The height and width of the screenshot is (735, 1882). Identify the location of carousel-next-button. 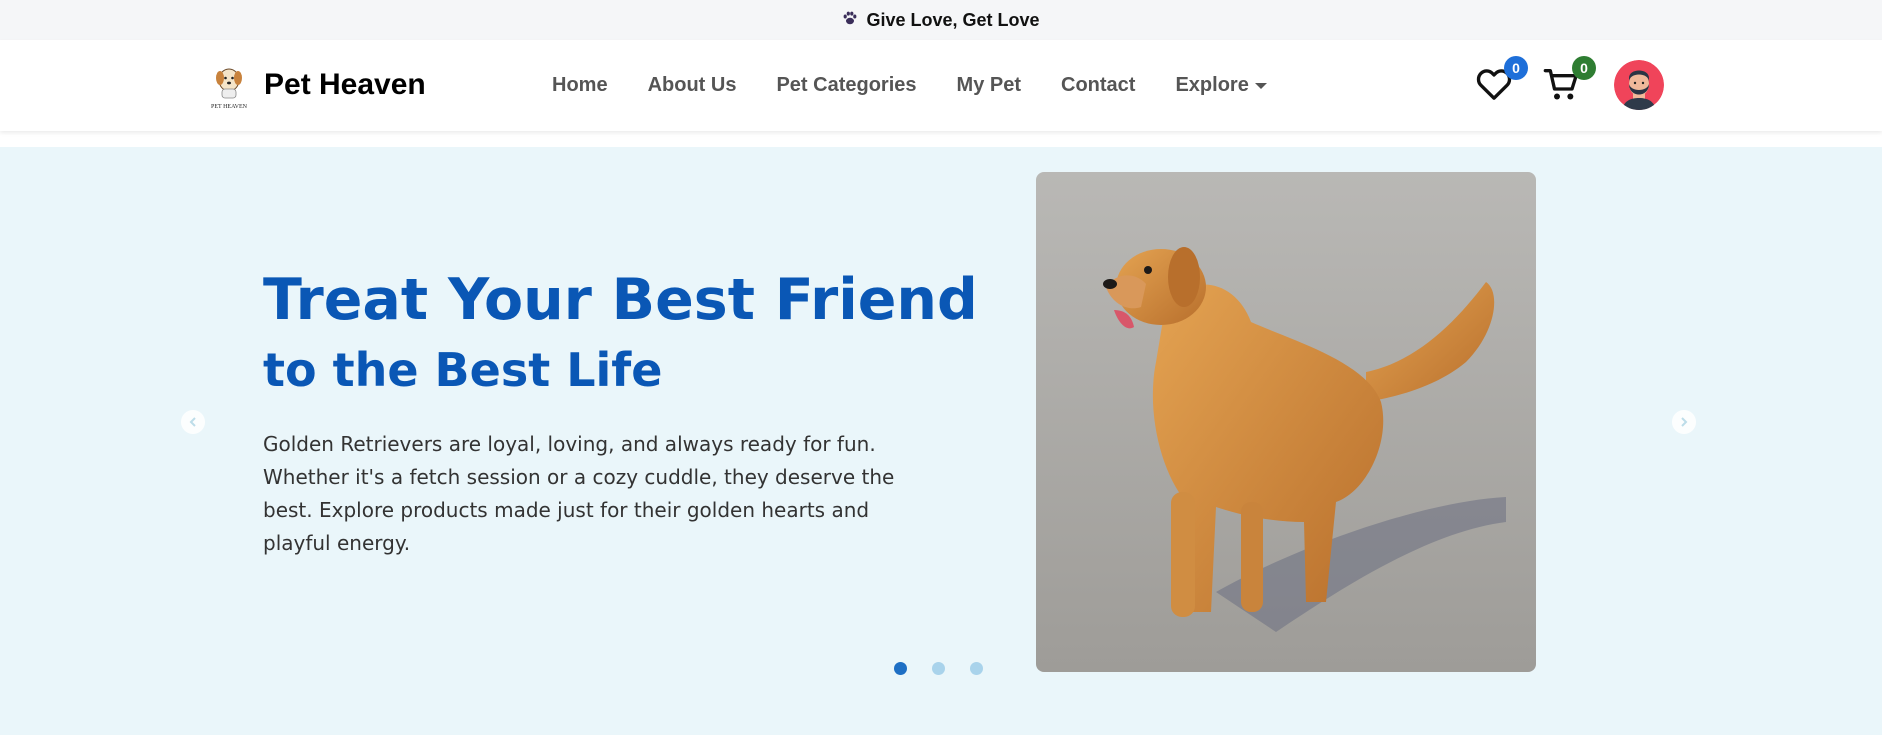
(1684, 422).